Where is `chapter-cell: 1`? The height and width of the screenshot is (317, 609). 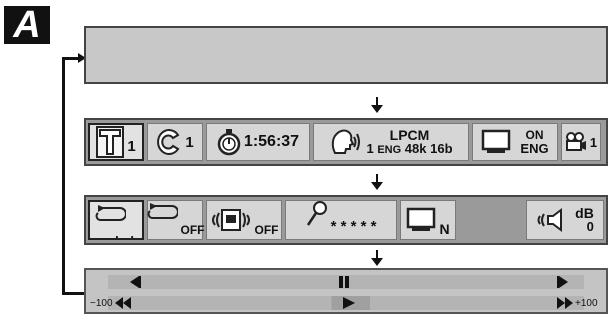
chapter-cell: 1 is located at coordinates (175, 142).